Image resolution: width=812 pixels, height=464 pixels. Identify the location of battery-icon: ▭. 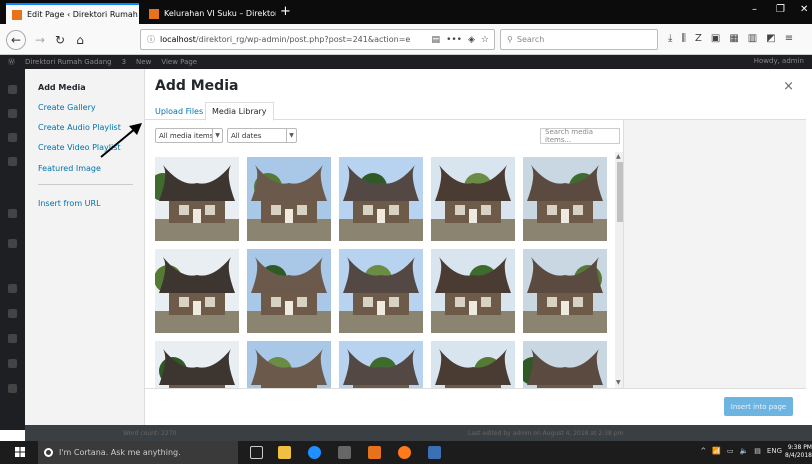
(730, 451).